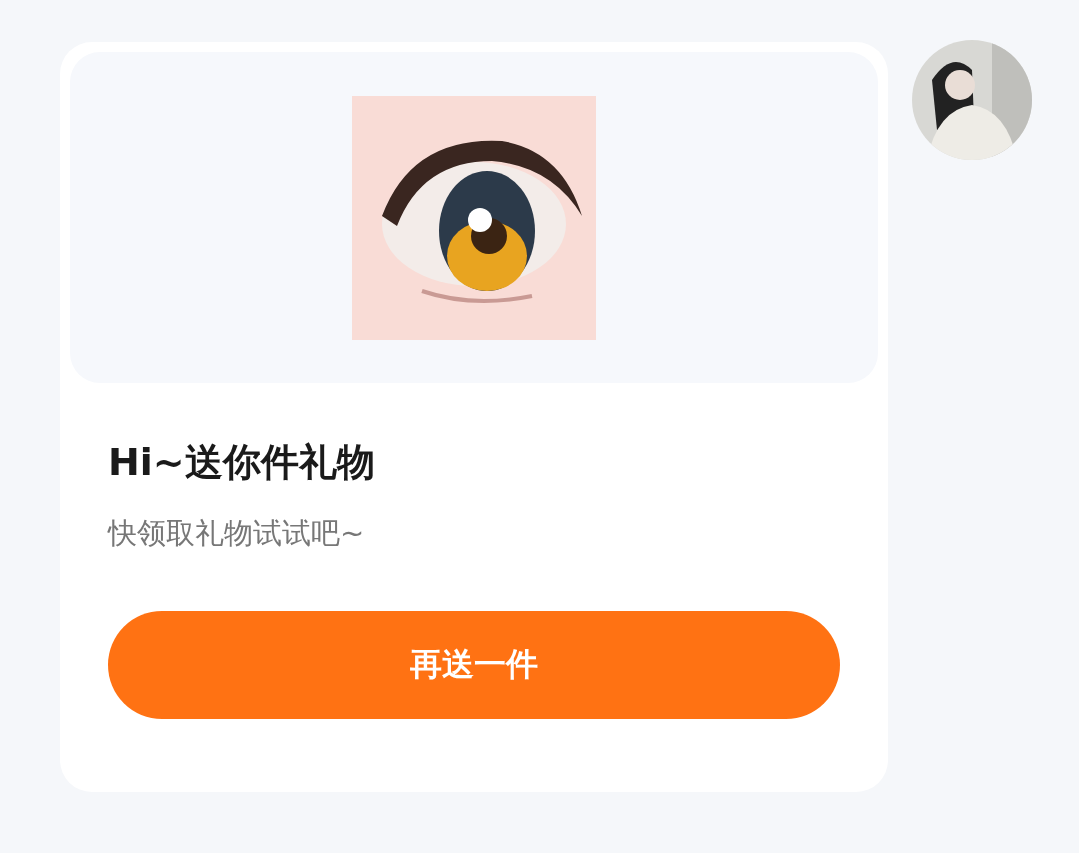 This screenshot has width=1079, height=853. I want to click on card-title: Hi~送你件礼物, so click(242, 462).